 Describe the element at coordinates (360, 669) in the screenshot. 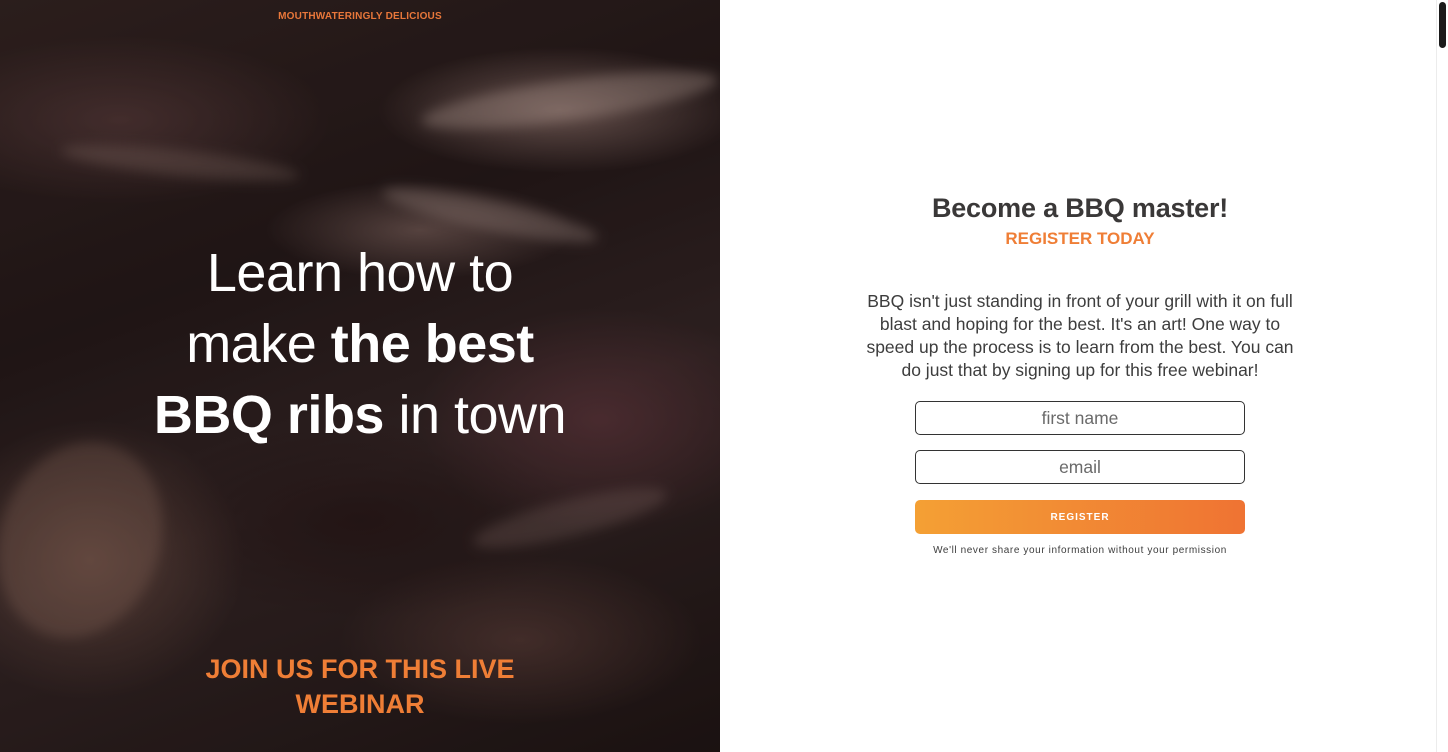

I see `hero-cta-line-1: JOIN US FOR THIS LIVE` at that location.